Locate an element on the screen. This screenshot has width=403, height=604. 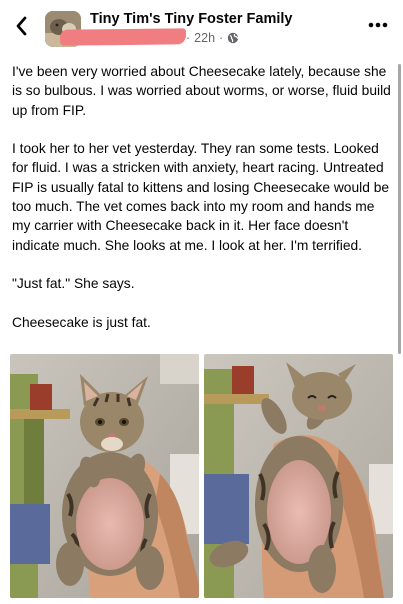
post-timestamp: 22h is located at coordinates (204, 38).